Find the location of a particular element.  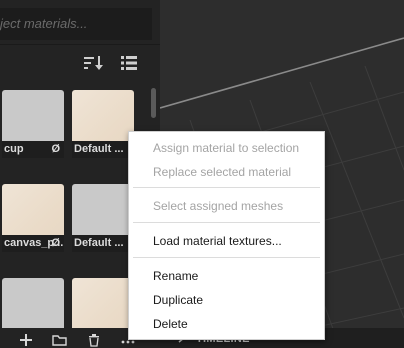

material-name: cup is located at coordinates (14, 149).